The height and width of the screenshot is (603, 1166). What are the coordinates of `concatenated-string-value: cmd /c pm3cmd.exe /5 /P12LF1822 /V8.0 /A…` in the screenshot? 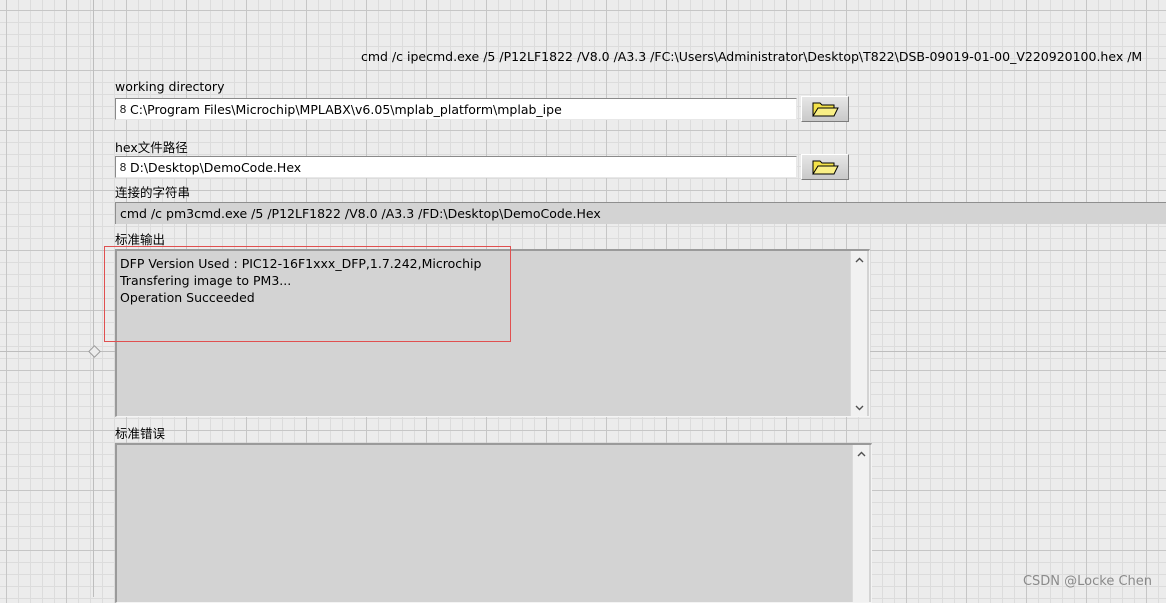 It's located at (360, 213).